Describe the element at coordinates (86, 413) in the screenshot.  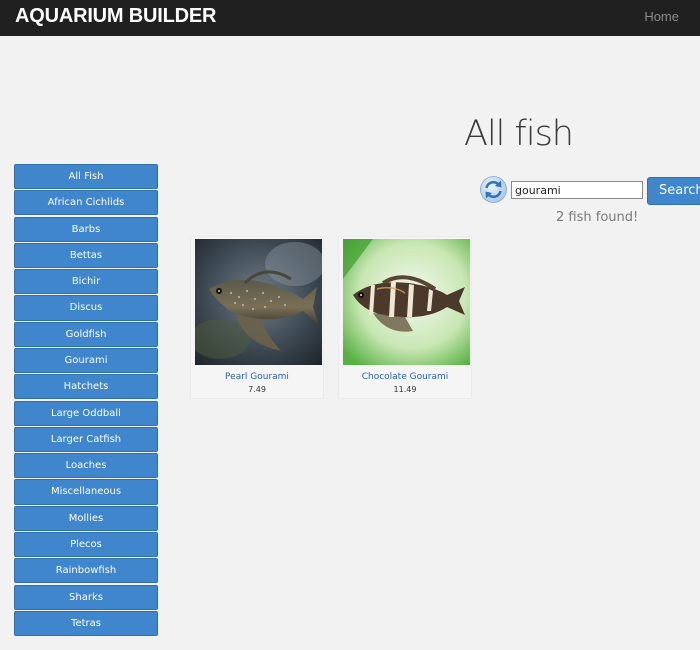
I see `category-large-oddball: Large Oddball` at that location.